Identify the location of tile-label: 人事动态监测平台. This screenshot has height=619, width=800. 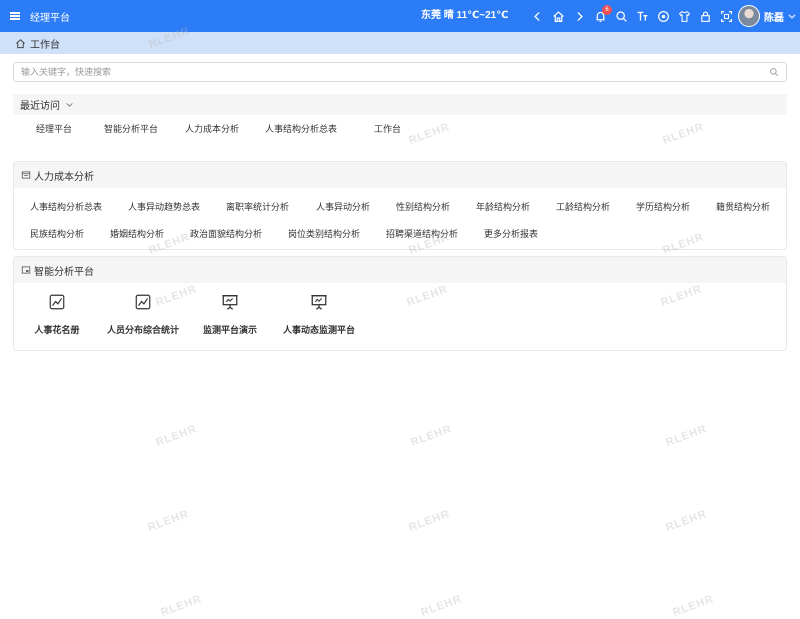
(318, 330).